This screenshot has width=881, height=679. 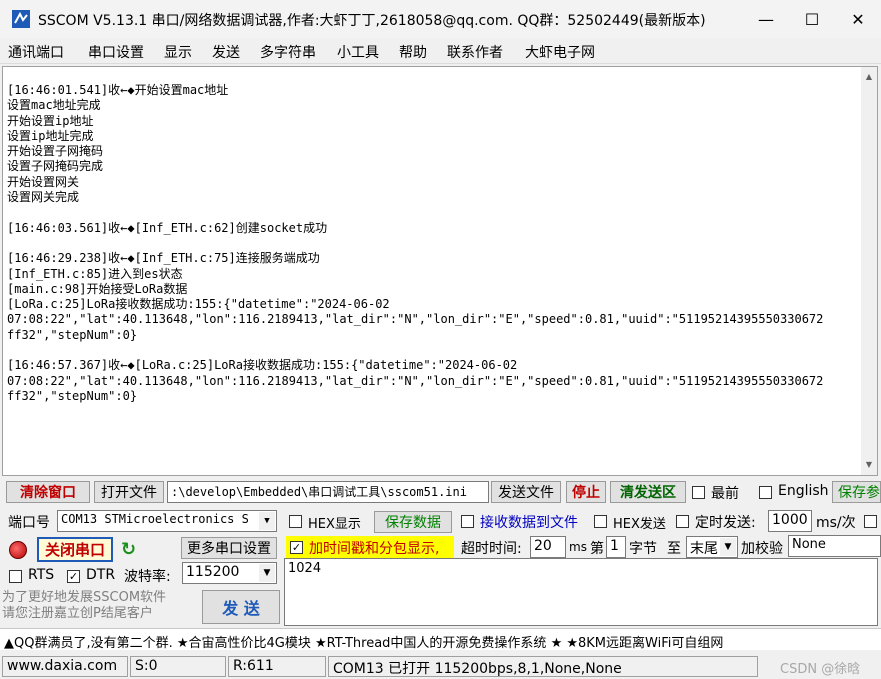 What do you see at coordinates (560, 52) in the screenshot?
I see `menu-daxia-site: 大虾电子网` at bounding box center [560, 52].